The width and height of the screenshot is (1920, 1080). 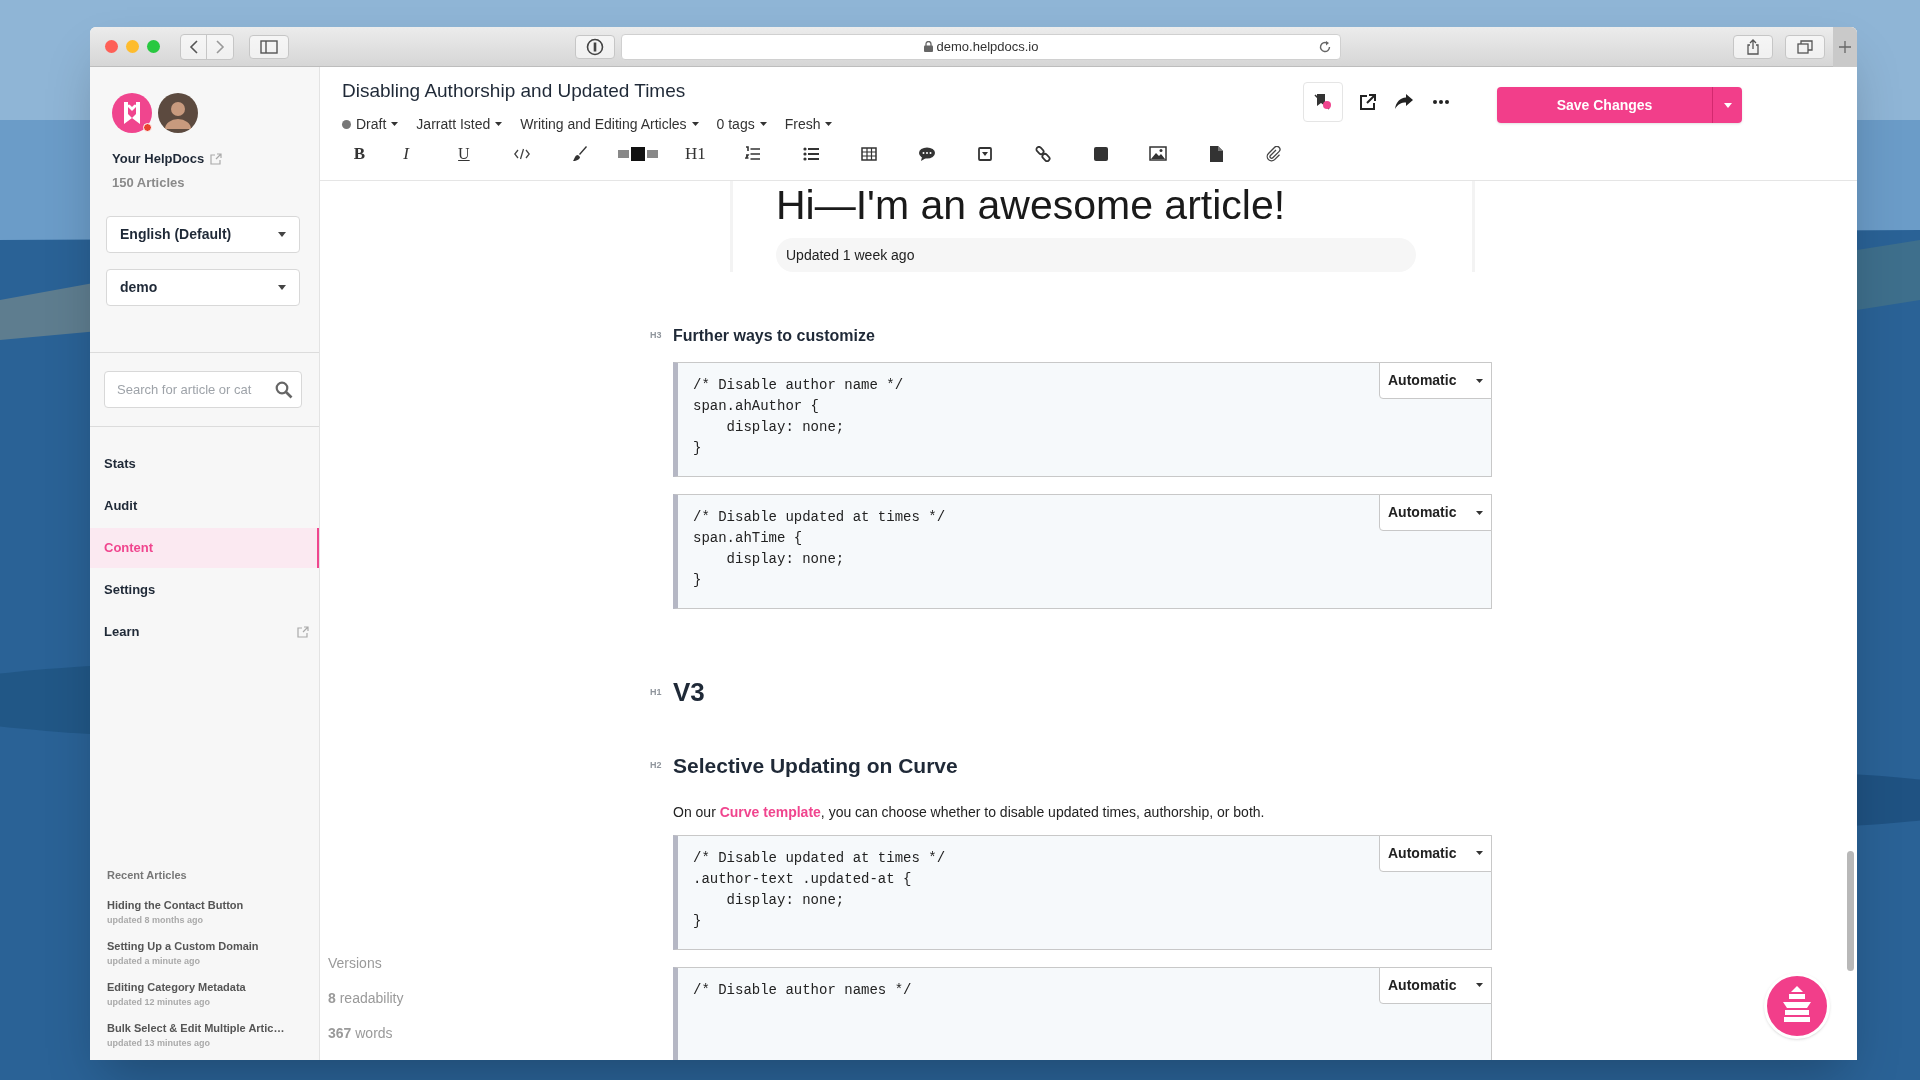 What do you see at coordinates (213, 905) in the screenshot?
I see `recent-article-link: Hiding the Contact Button` at bounding box center [213, 905].